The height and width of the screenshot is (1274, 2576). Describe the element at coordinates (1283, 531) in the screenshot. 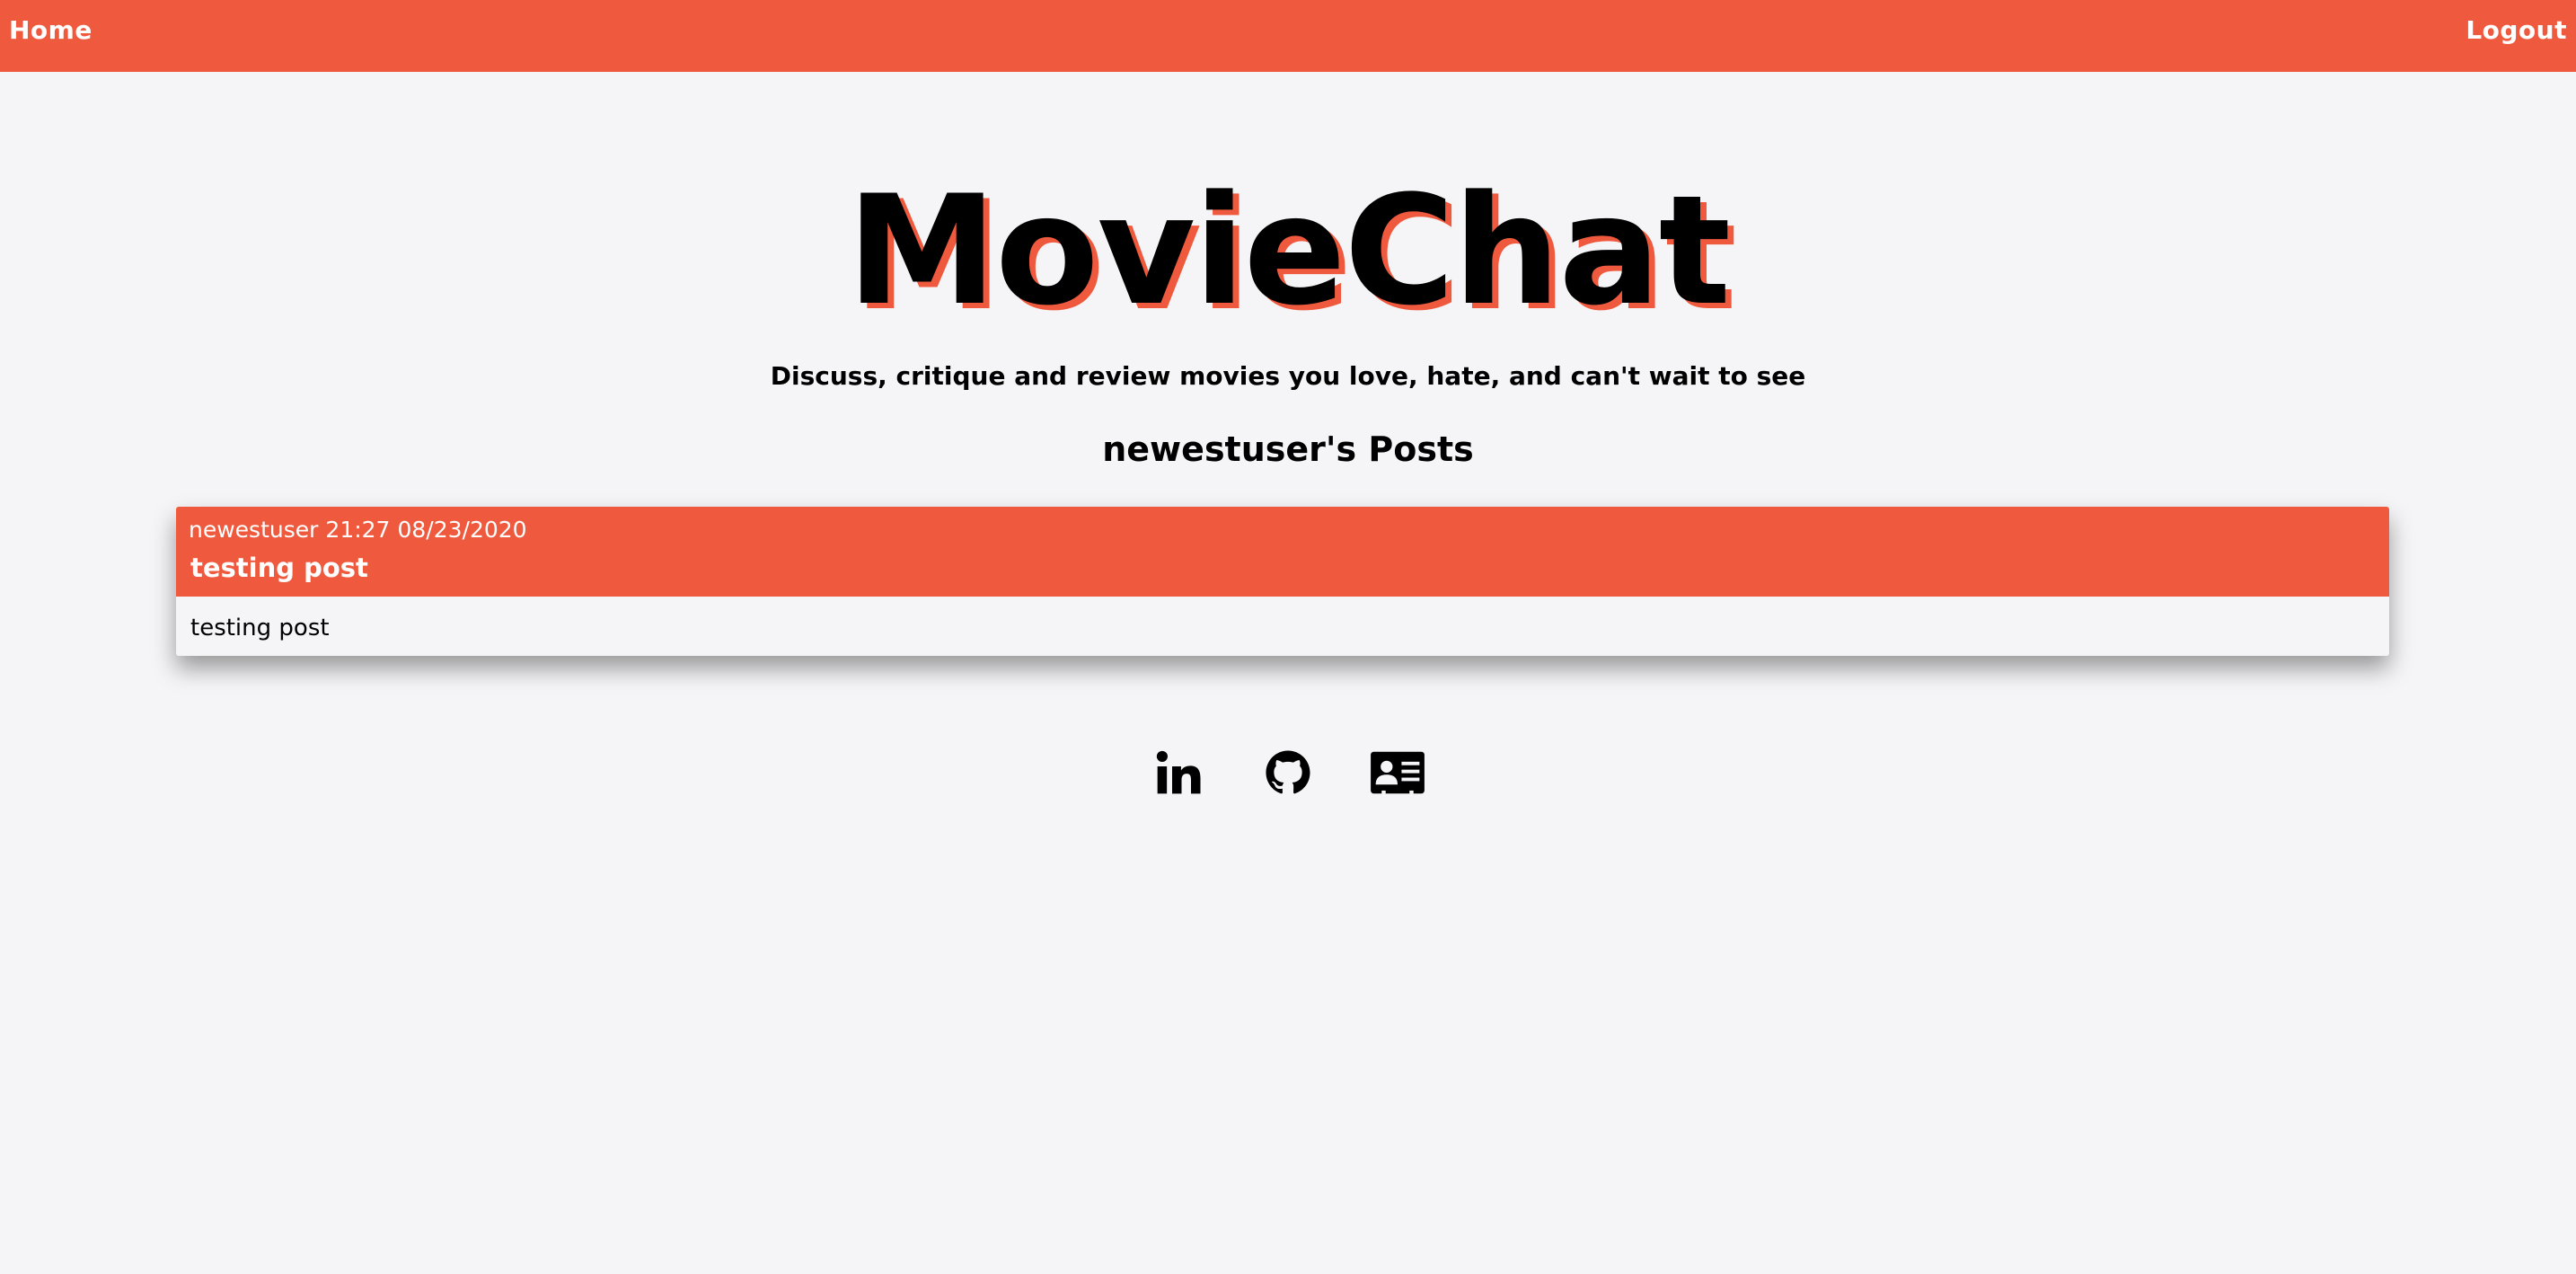

I see `post-meta: newestuser 21:27 08/23/2020` at that location.